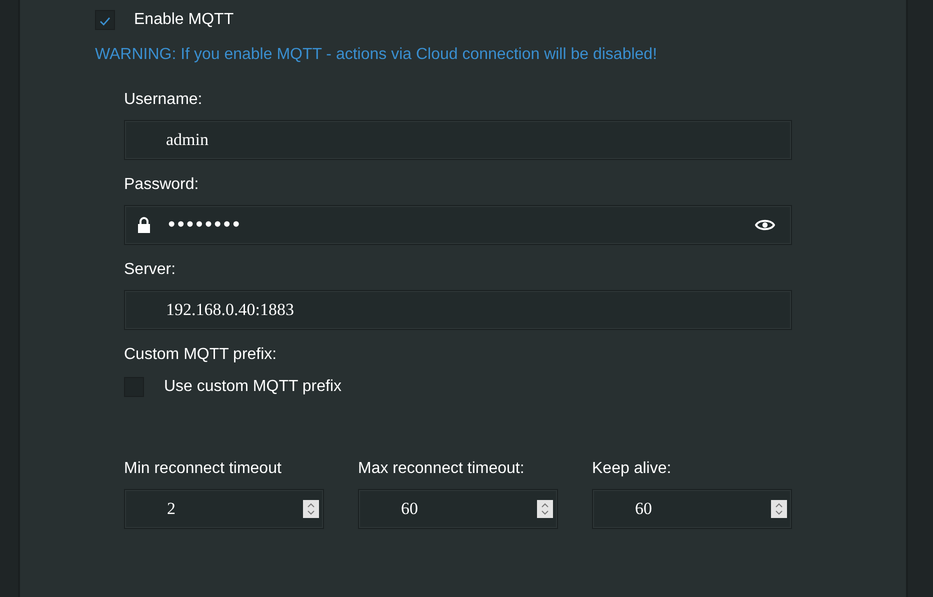 The image size is (933, 597). I want to click on field-label: Keep alive:, so click(632, 469).